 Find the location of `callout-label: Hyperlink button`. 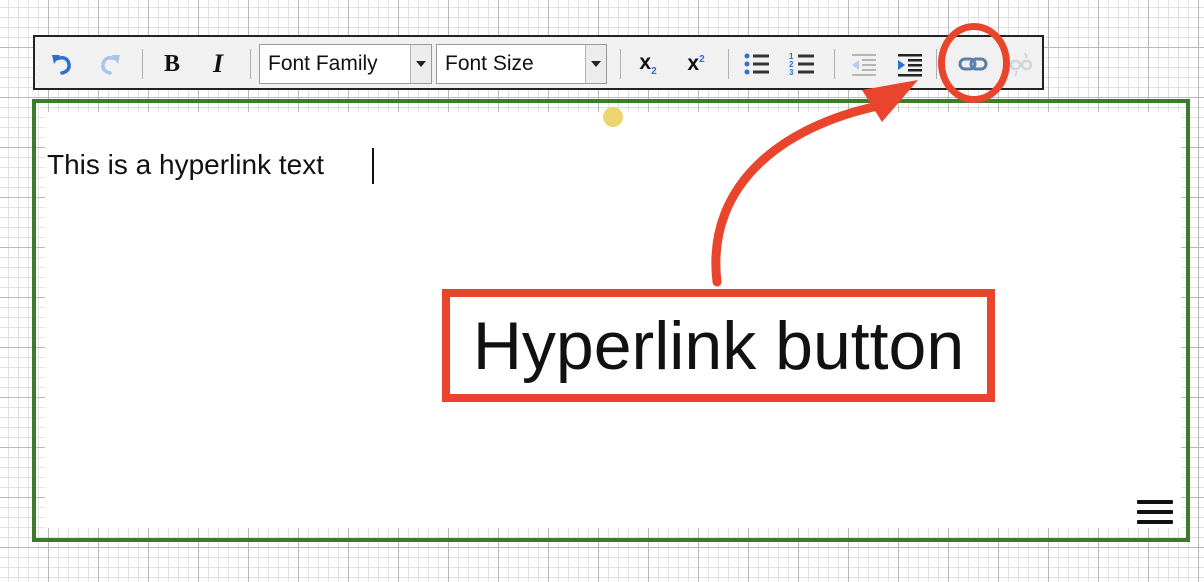

callout-label: Hyperlink button is located at coordinates (718, 345).